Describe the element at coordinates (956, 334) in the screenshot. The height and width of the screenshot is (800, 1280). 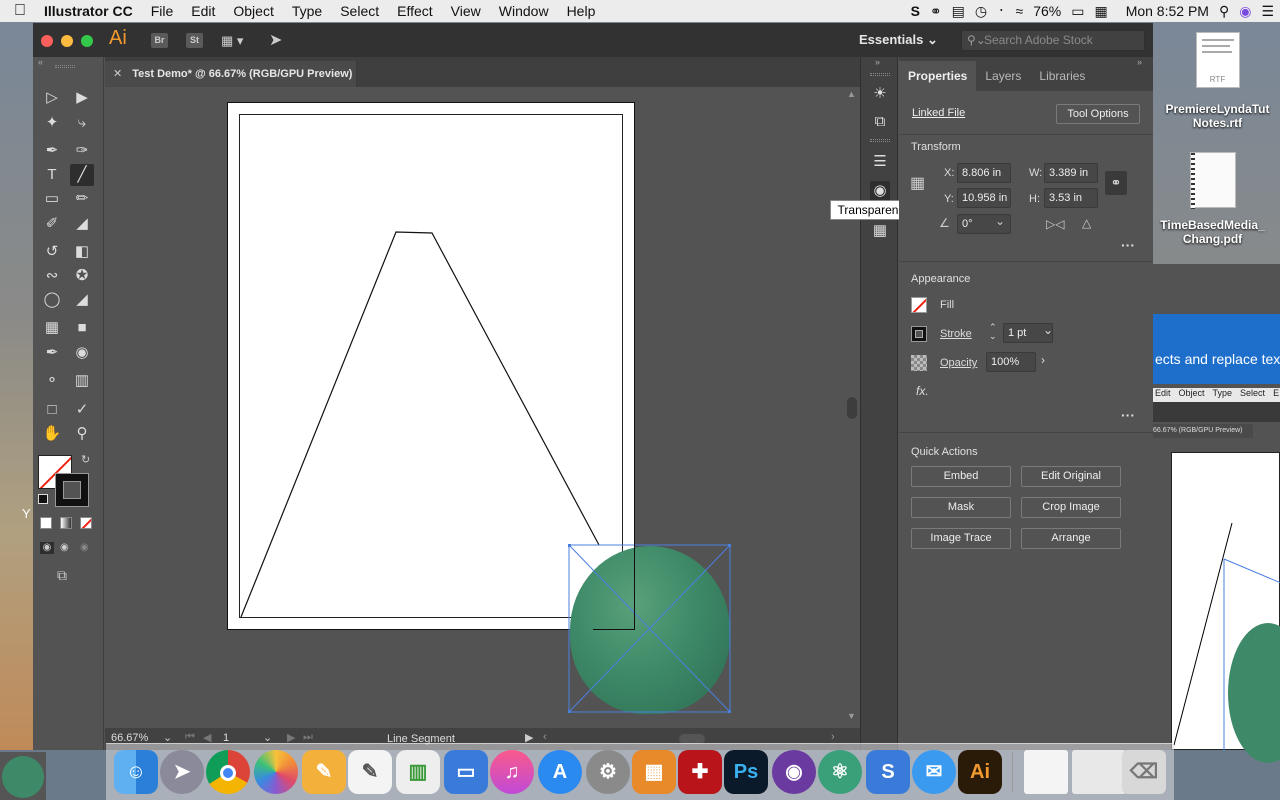
I see `stroke-label: Stroke` at that location.